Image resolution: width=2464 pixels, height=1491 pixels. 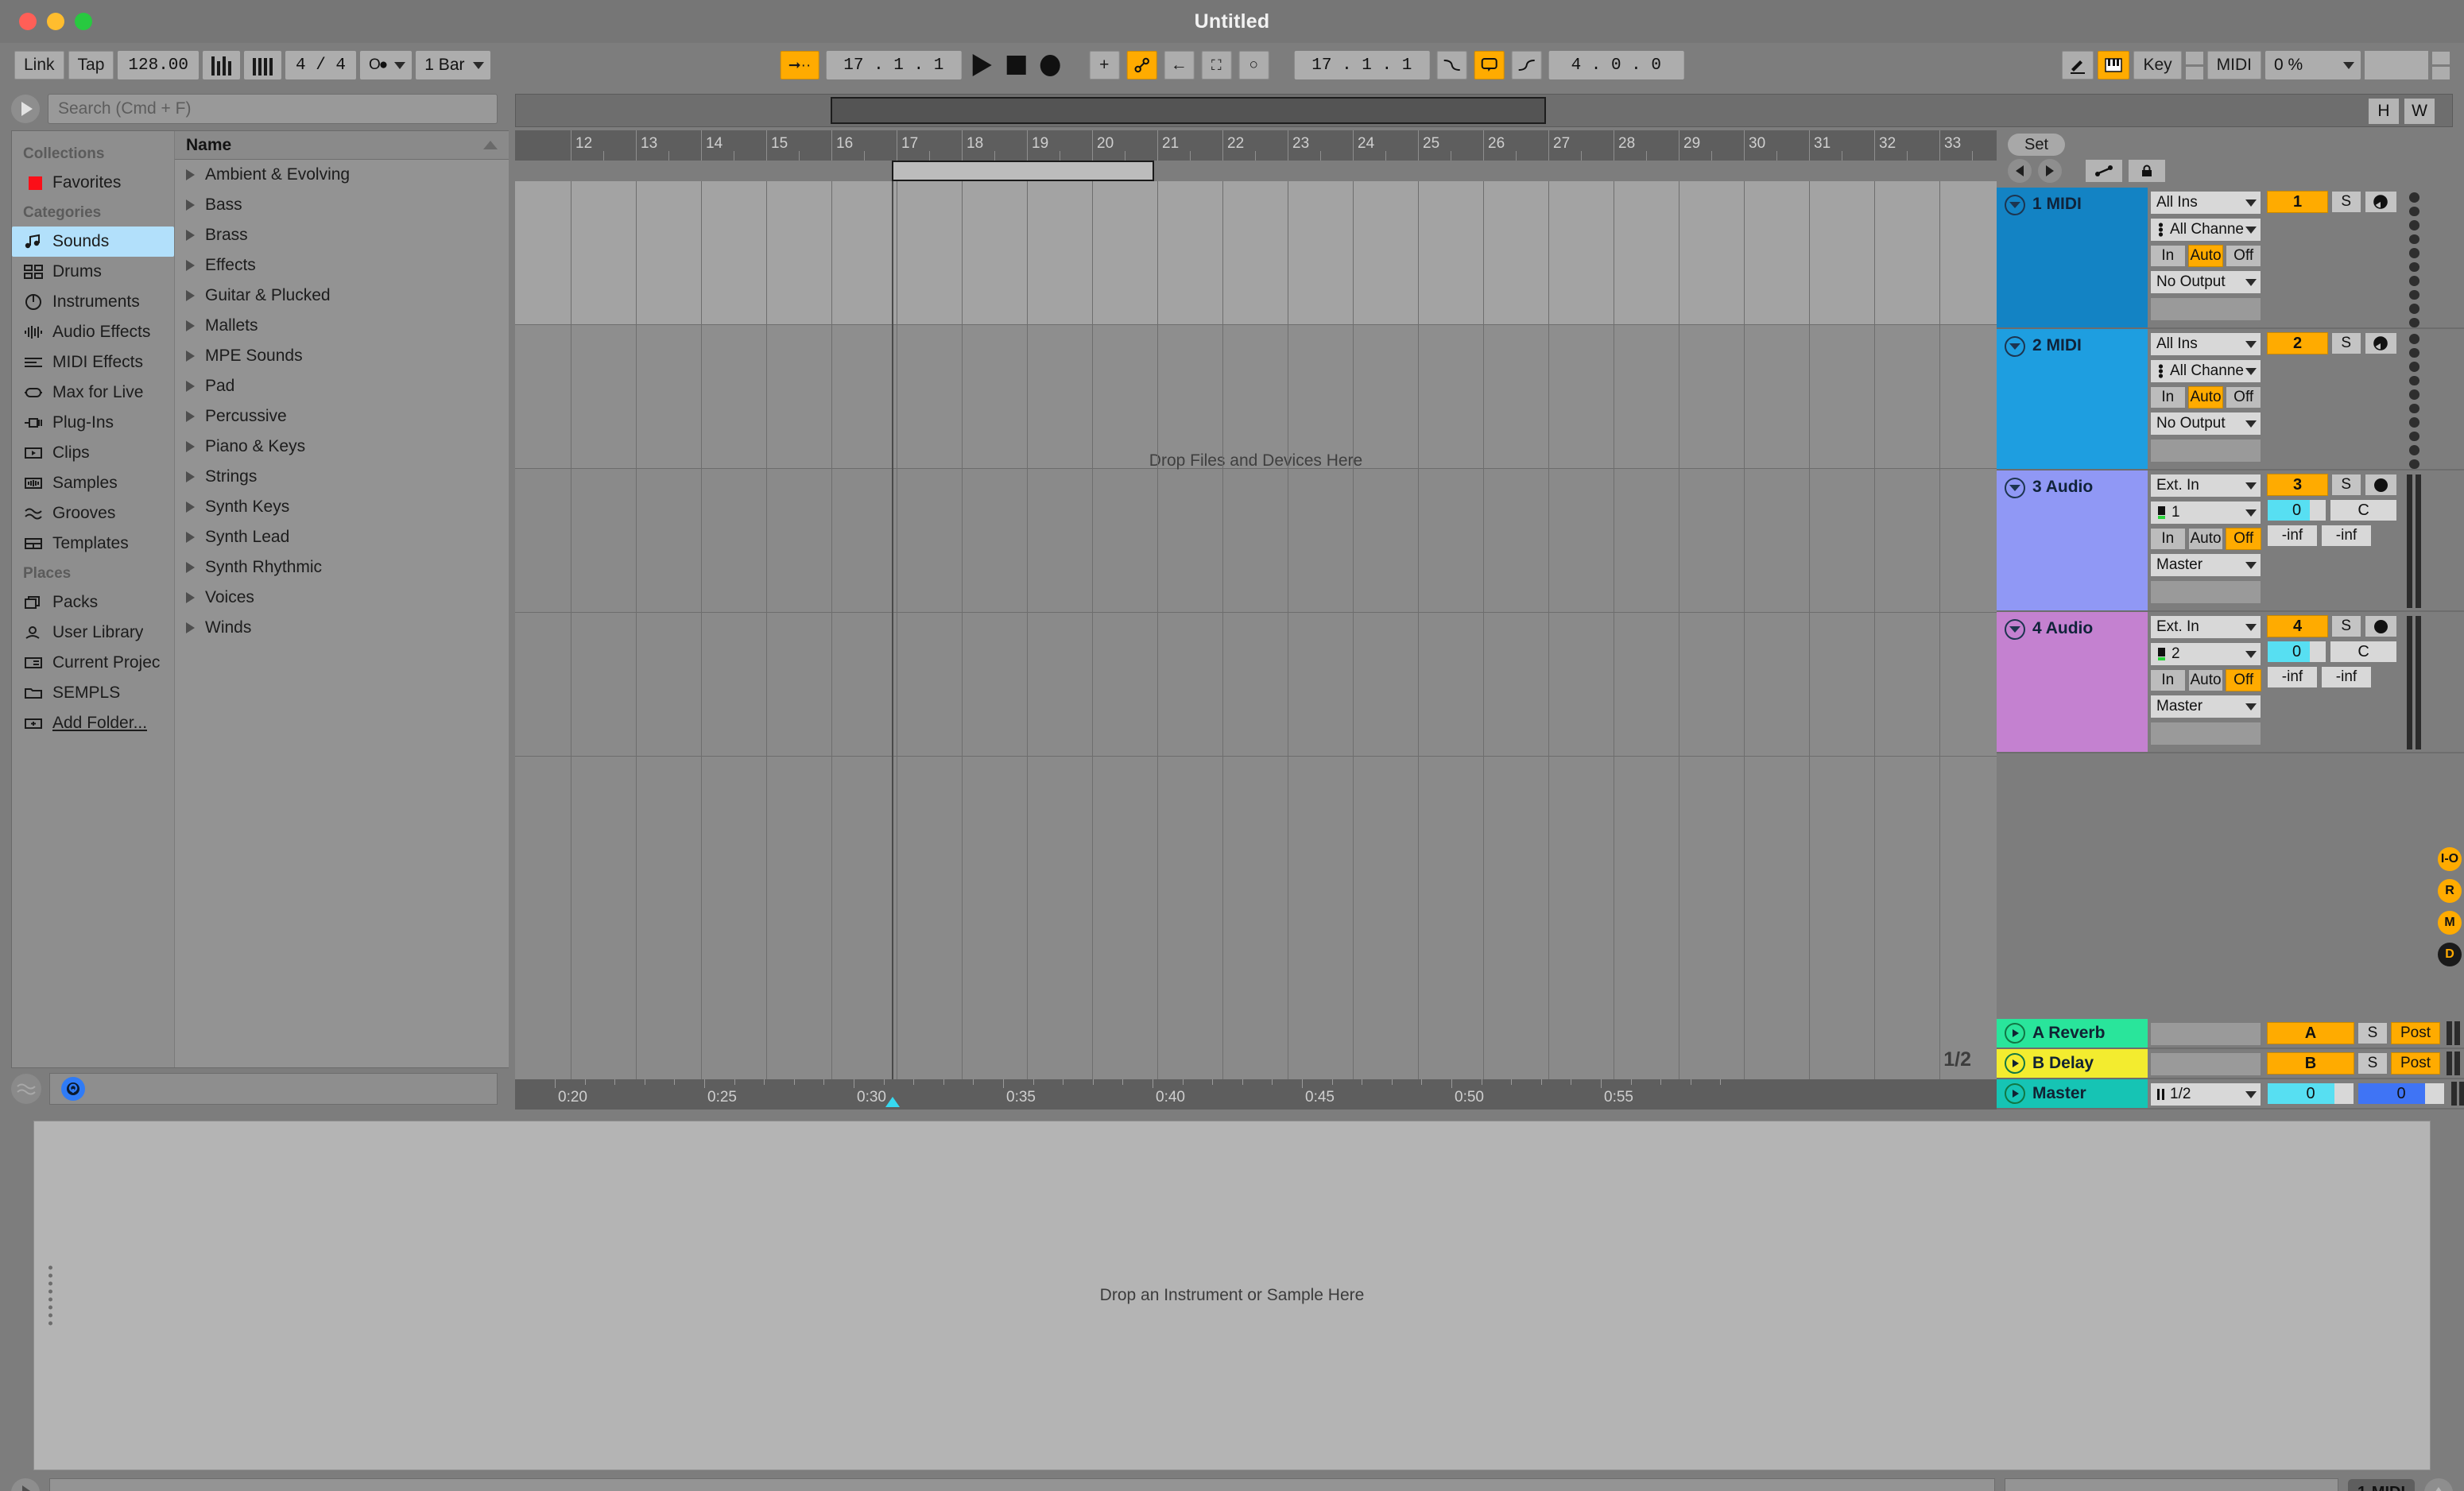 I want to click on input-type-select: Ext. In, so click(x=2205, y=627).